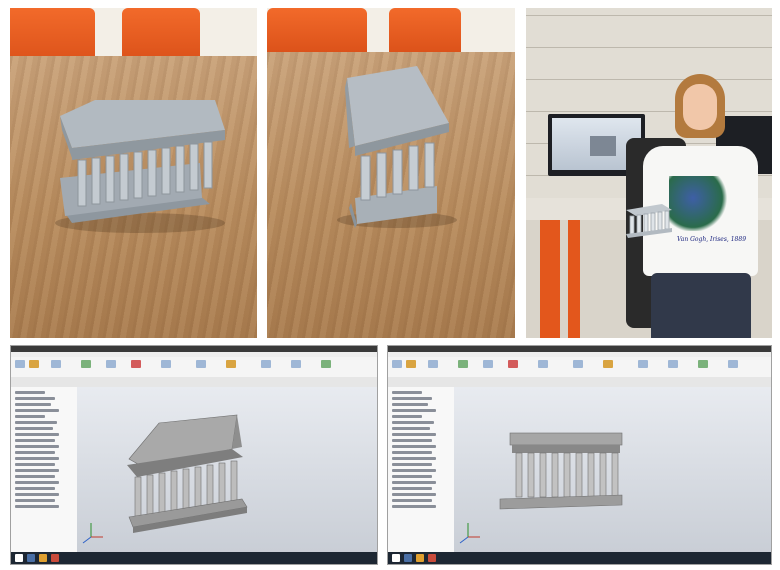 The width and height of the screenshot is (780, 570). Describe the element at coordinates (541, 488) in the screenshot. I see `cad-temple-front` at that location.